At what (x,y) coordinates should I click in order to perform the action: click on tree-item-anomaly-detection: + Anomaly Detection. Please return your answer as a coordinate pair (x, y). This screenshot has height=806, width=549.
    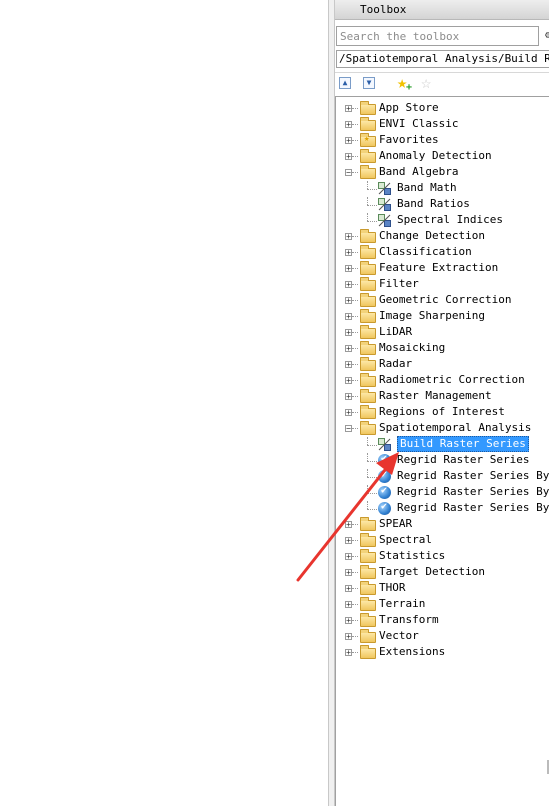
    Looking at the image, I should click on (442, 157).